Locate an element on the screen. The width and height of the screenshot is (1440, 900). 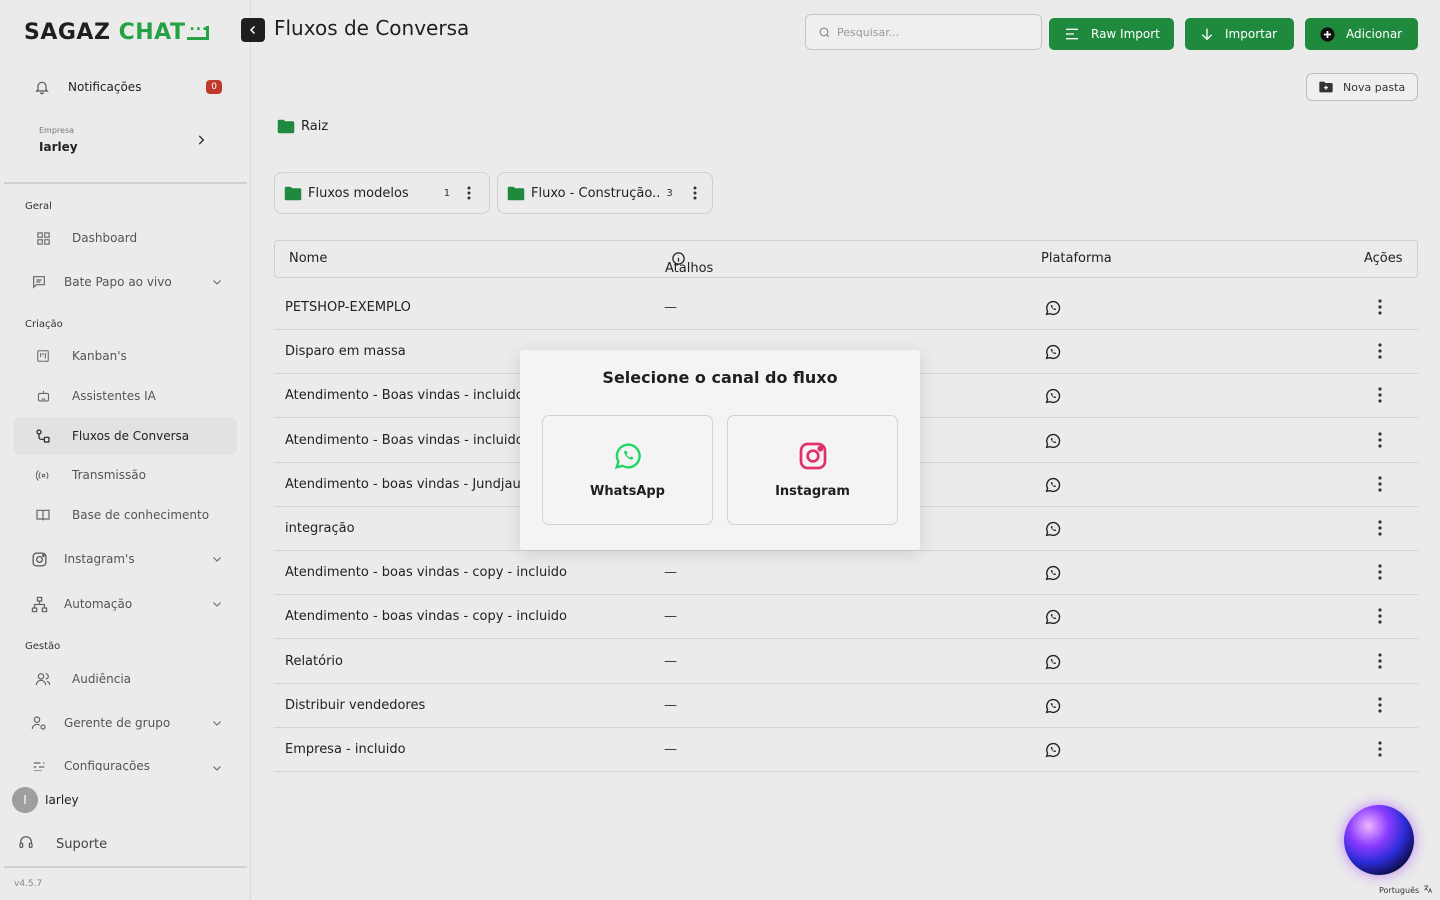
ai-assistant-orb-button is located at coordinates (1379, 840).